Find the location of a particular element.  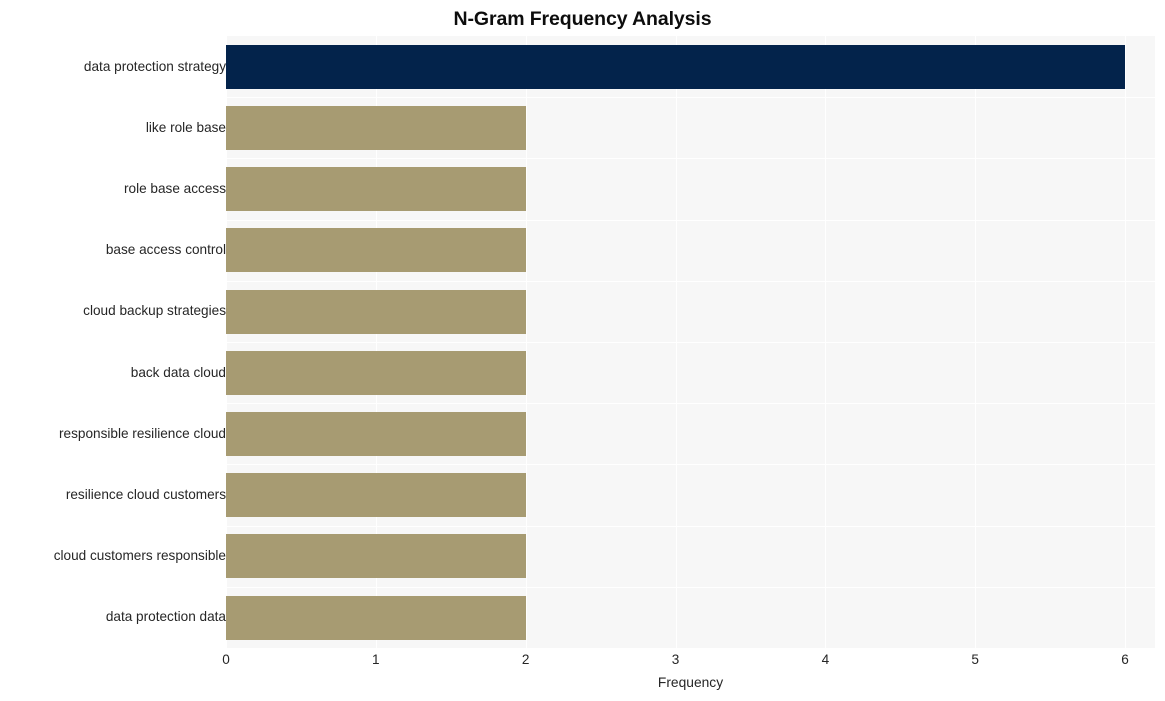

x-axis-tick-label: 2 is located at coordinates (525, 659).